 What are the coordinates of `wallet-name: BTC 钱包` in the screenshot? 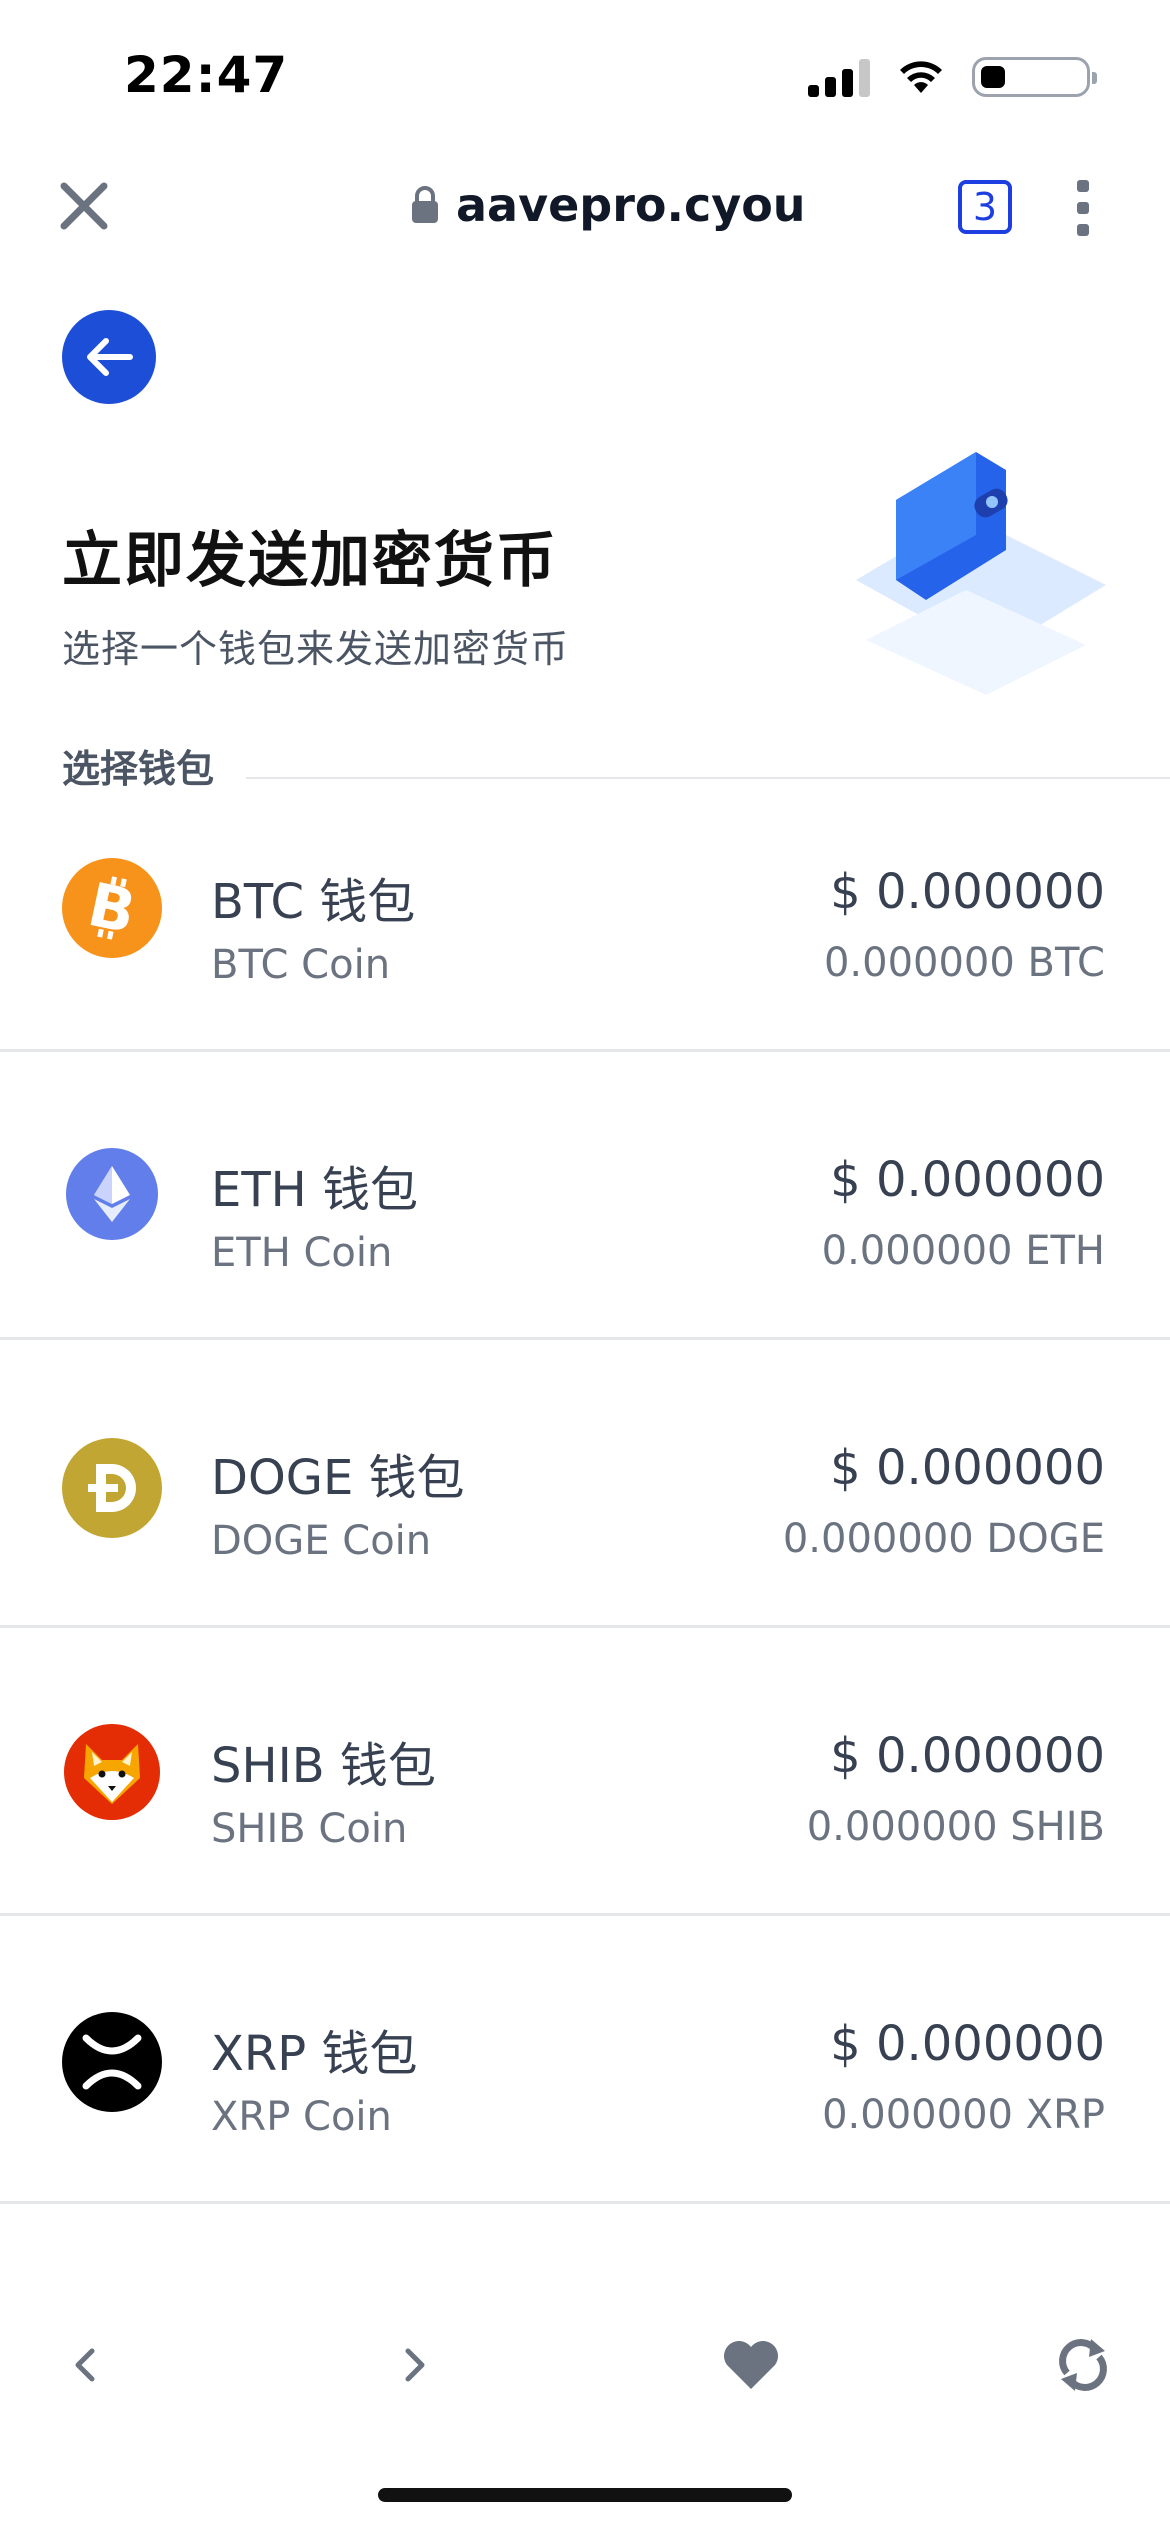 It's located at (313, 902).